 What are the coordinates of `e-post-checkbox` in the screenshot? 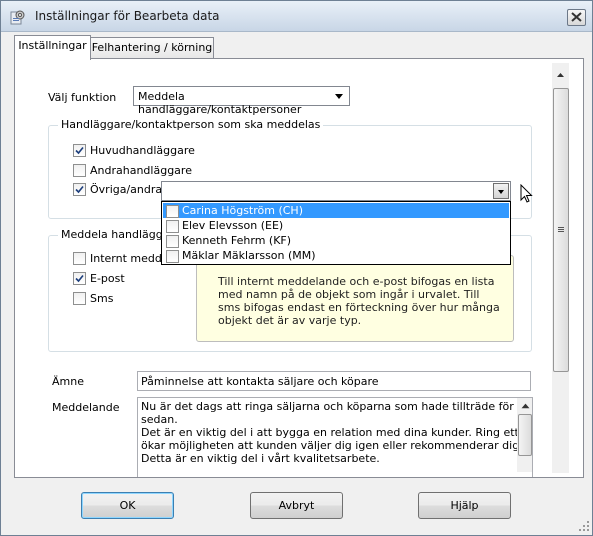 It's located at (79, 278).